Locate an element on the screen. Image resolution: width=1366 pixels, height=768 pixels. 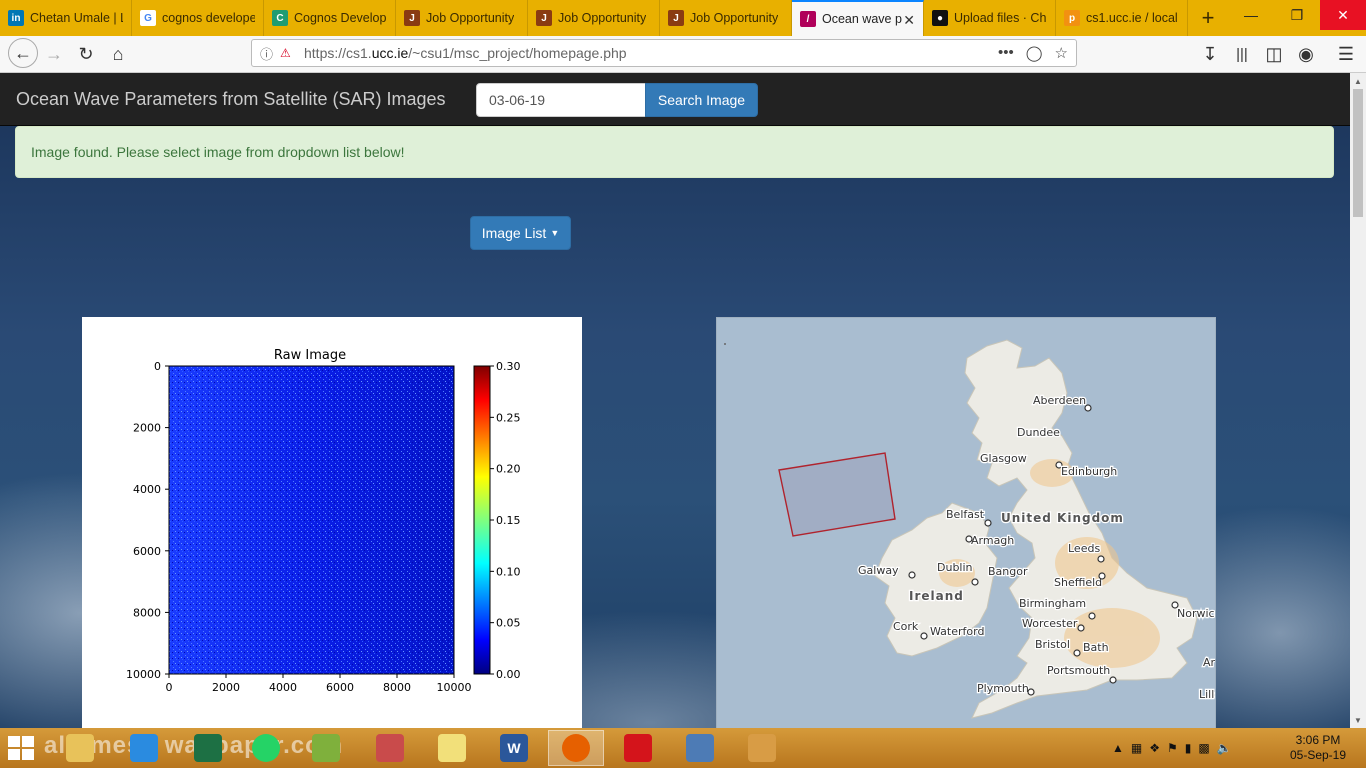
scroll-down-icon: ▼ is located at coordinates (1358, 720).